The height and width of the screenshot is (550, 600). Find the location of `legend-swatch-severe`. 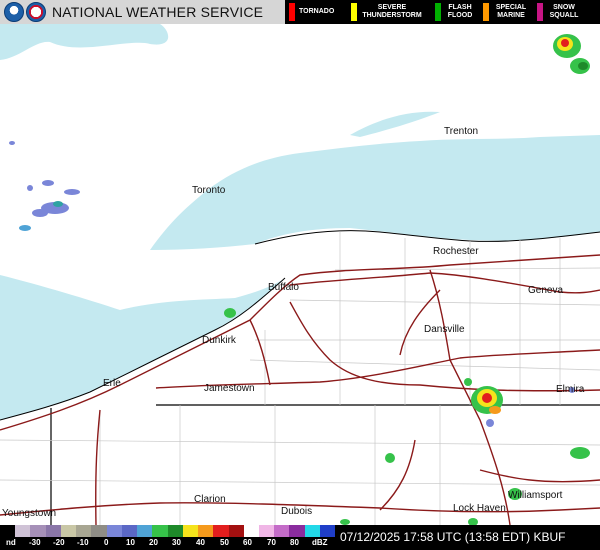

legend-swatch-severe is located at coordinates (354, 12).